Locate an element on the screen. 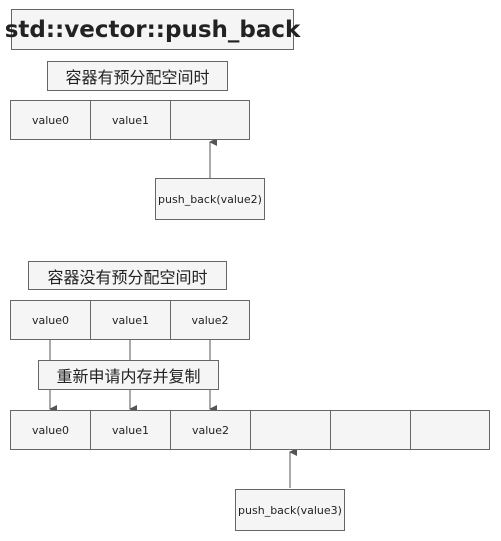 Image resolution: width=501 pixels, height=541 pixels. s2-new-cell-2: value2 is located at coordinates (210, 430).